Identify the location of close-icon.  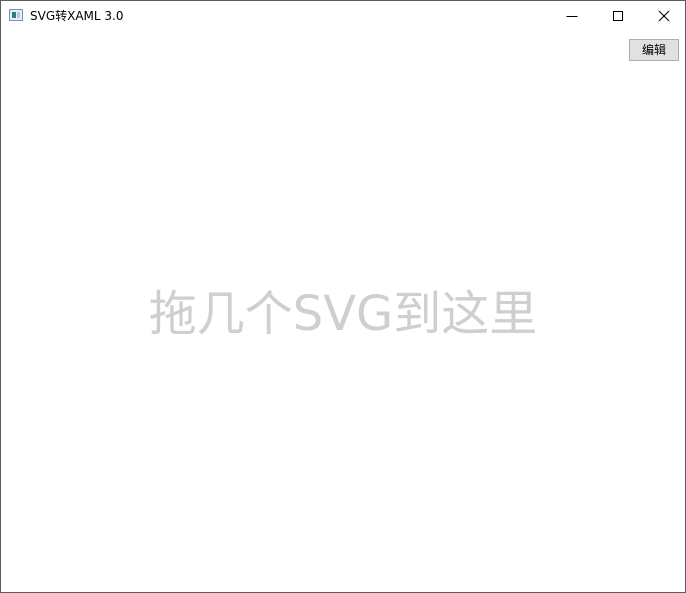
(664, 16).